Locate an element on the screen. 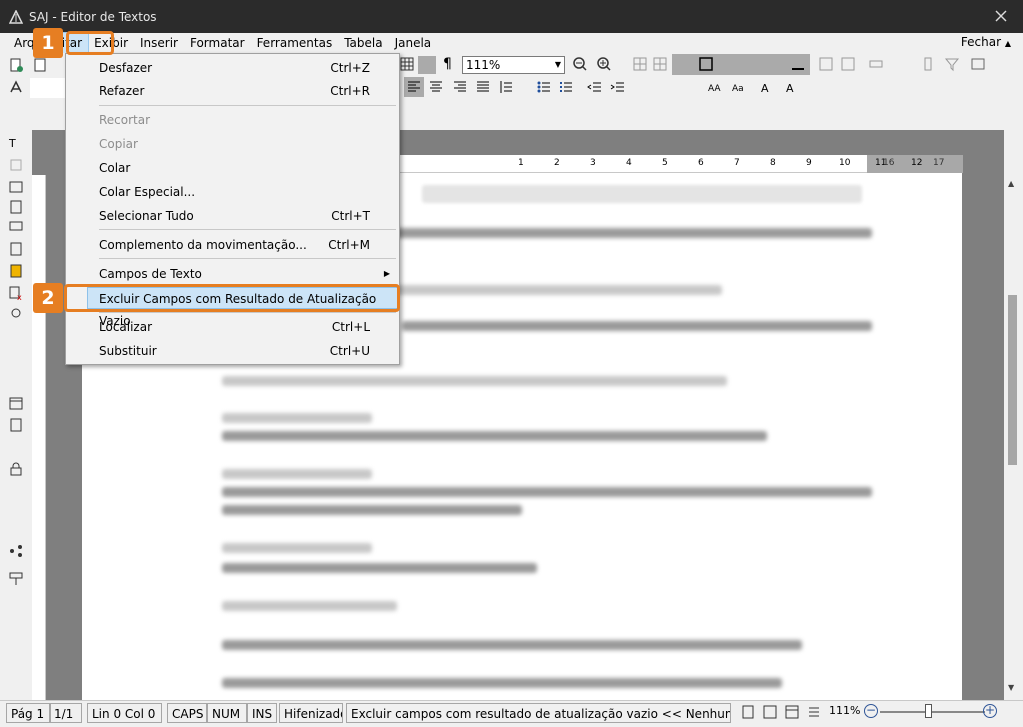 The height and width of the screenshot is (727, 1023). table-grid-icon is located at coordinates (660, 64).